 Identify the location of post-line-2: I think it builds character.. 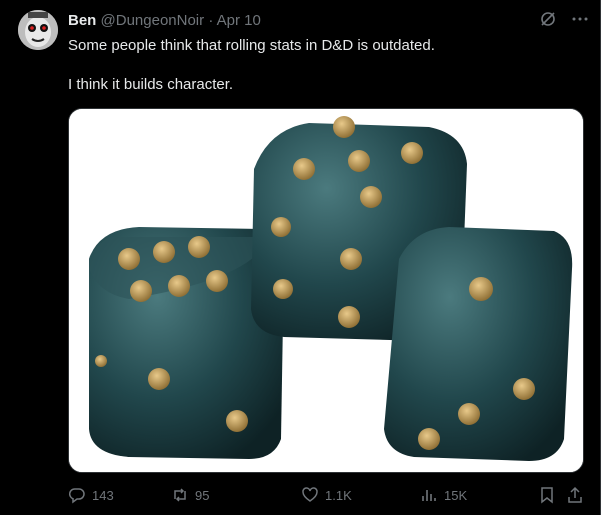
(151, 84).